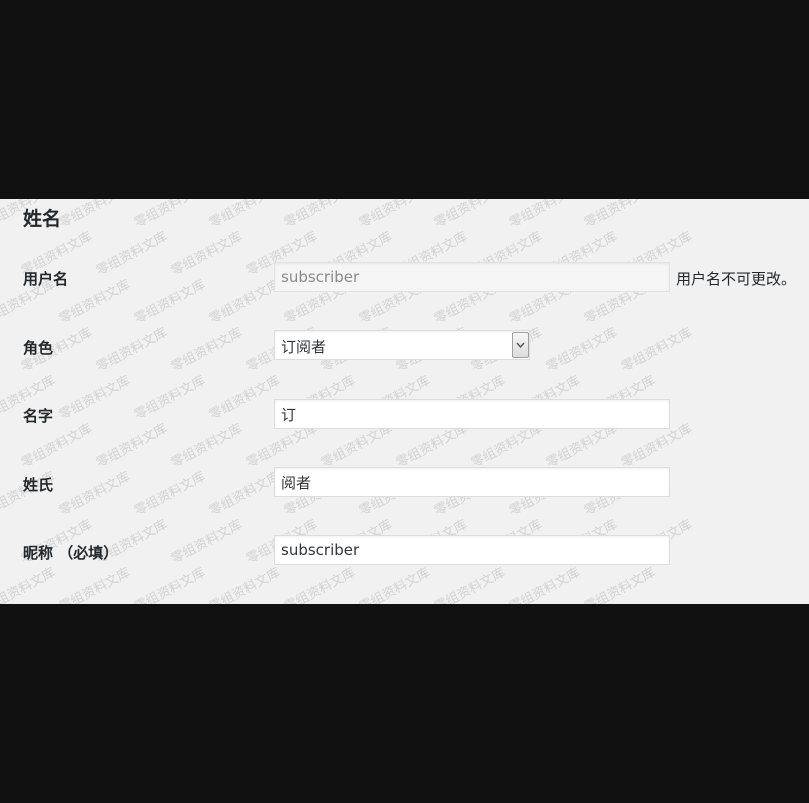  I want to click on role-dropdown-button, so click(520, 345).